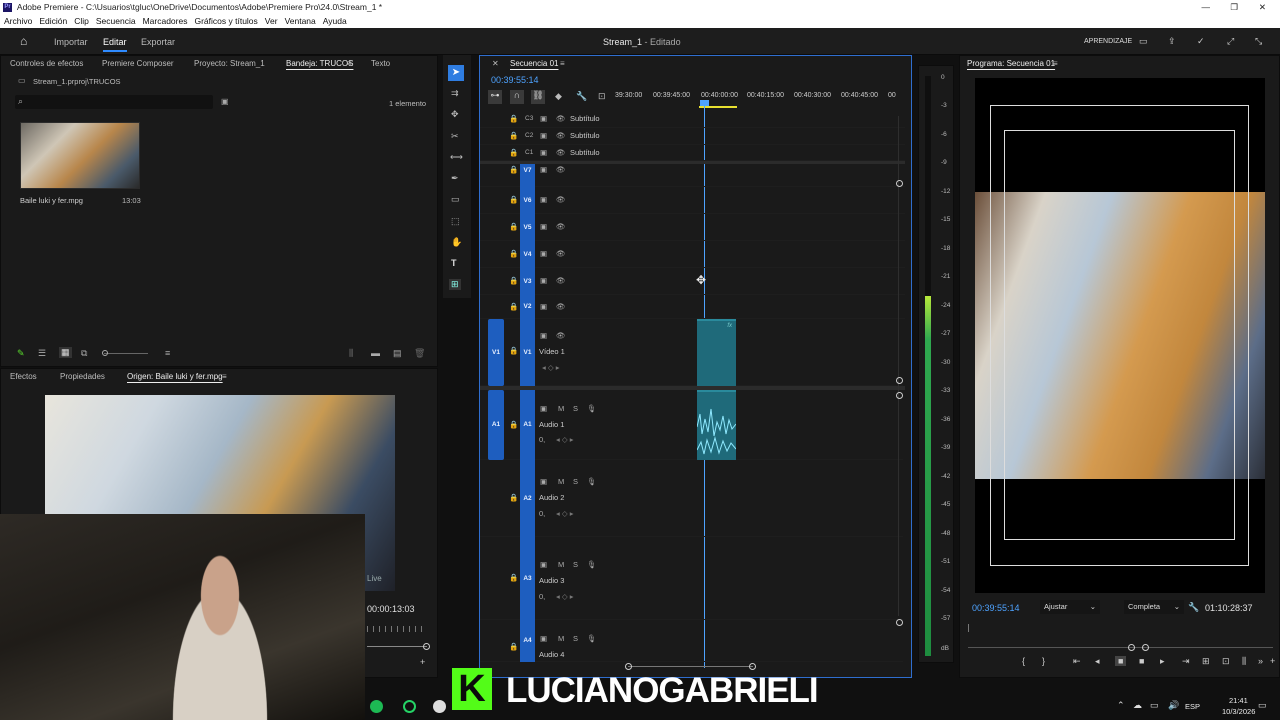  What do you see at coordinates (690, 666) in the screenshot?
I see `horizontal-scrollbar` at bounding box center [690, 666].